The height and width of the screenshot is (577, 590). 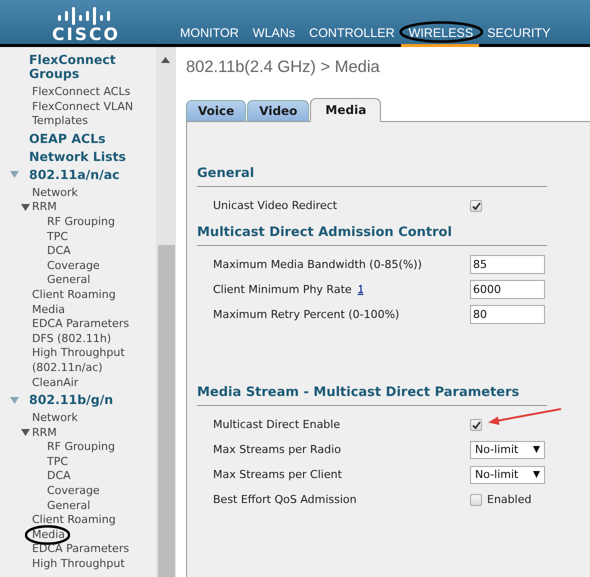 What do you see at coordinates (77, 67) in the screenshot?
I see `sidebar-heading: FlexConnect Groups` at bounding box center [77, 67].